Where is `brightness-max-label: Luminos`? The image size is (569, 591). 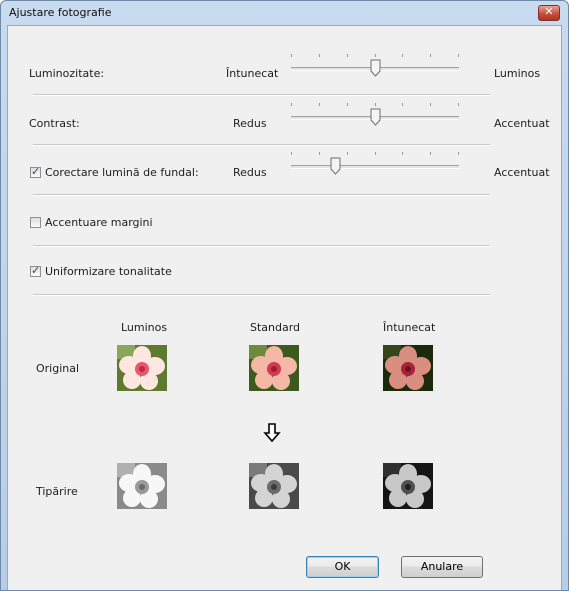
brightness-max-label: Luminos is located at coordinates (517, 73).